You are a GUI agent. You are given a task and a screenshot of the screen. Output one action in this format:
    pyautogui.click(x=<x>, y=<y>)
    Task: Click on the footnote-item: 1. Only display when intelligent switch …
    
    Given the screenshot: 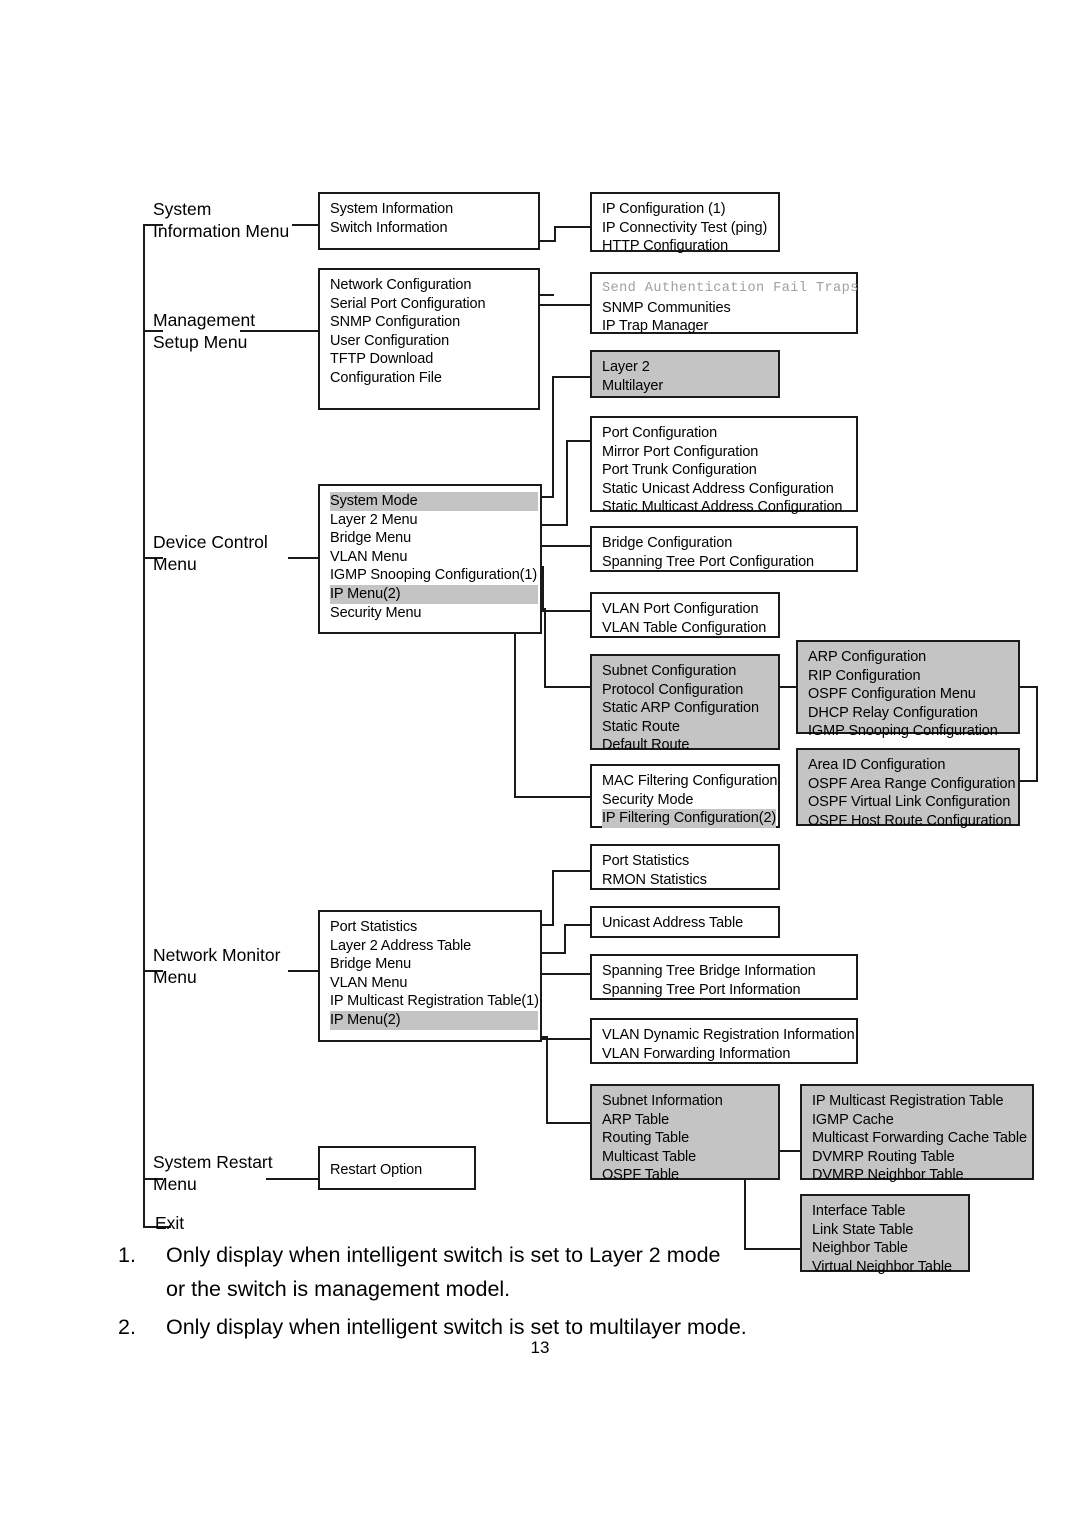 What is the action you would take?
    pyautogui.click(x=548, y=1272)
    